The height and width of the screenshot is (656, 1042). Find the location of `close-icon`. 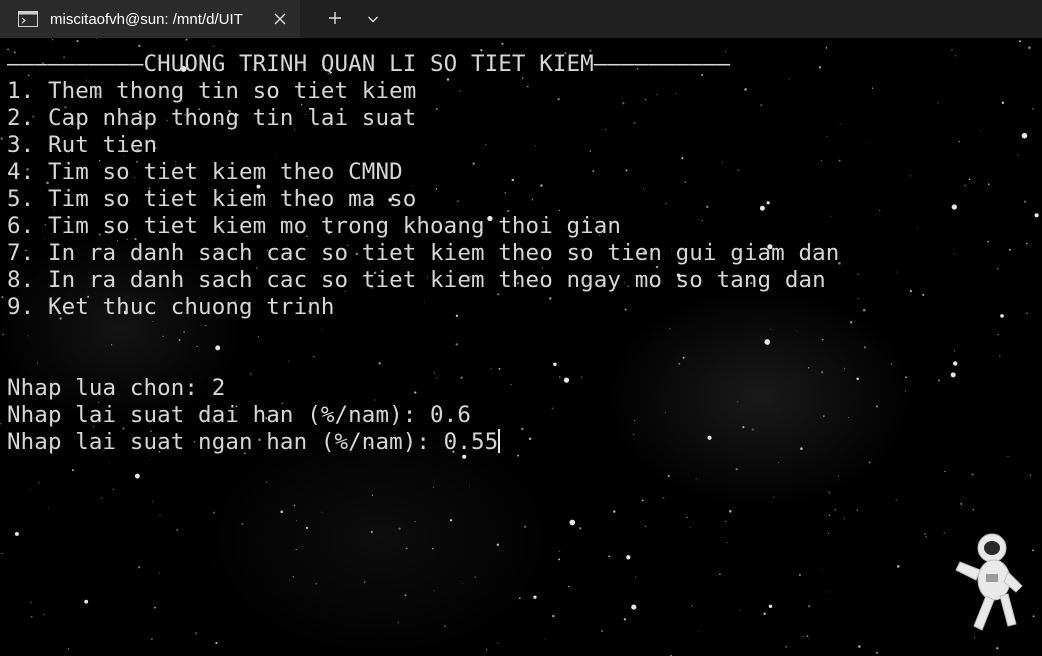

close-icon is located at coordinates (280, 19).